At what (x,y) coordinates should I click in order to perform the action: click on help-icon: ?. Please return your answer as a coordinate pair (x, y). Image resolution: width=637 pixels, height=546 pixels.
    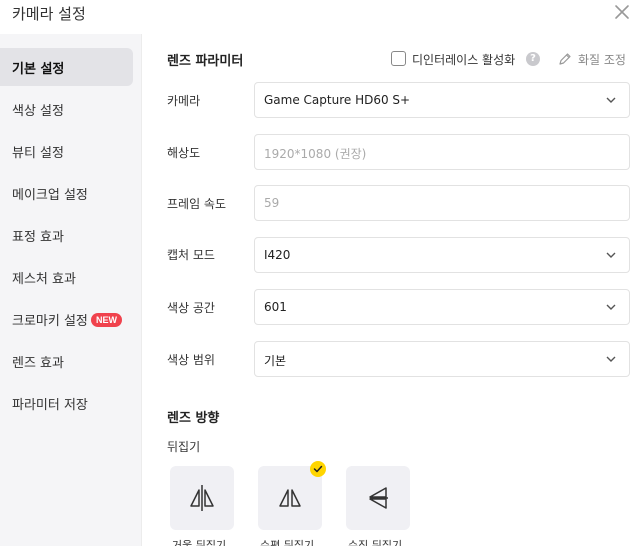
    Looking at the image, I should click on (533, 59).